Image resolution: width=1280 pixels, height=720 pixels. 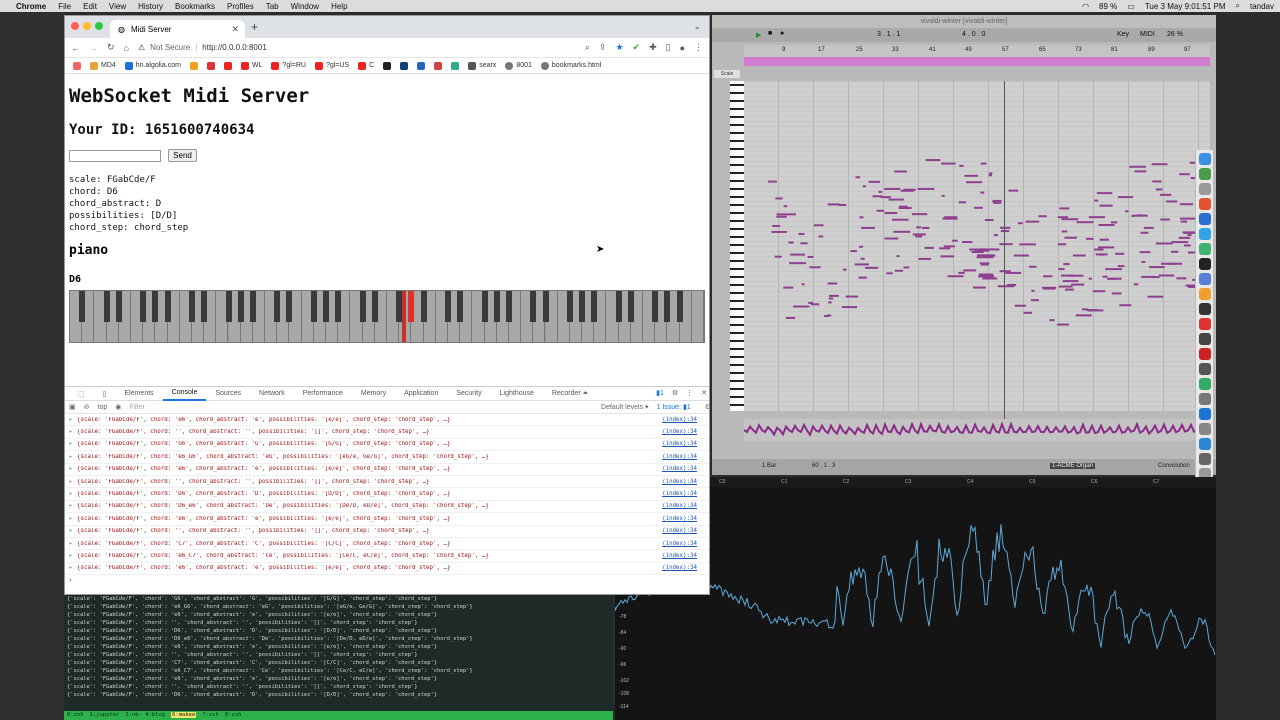 I want to click on midi-editor-piano-roll-keys, so click(x=737, y=246).